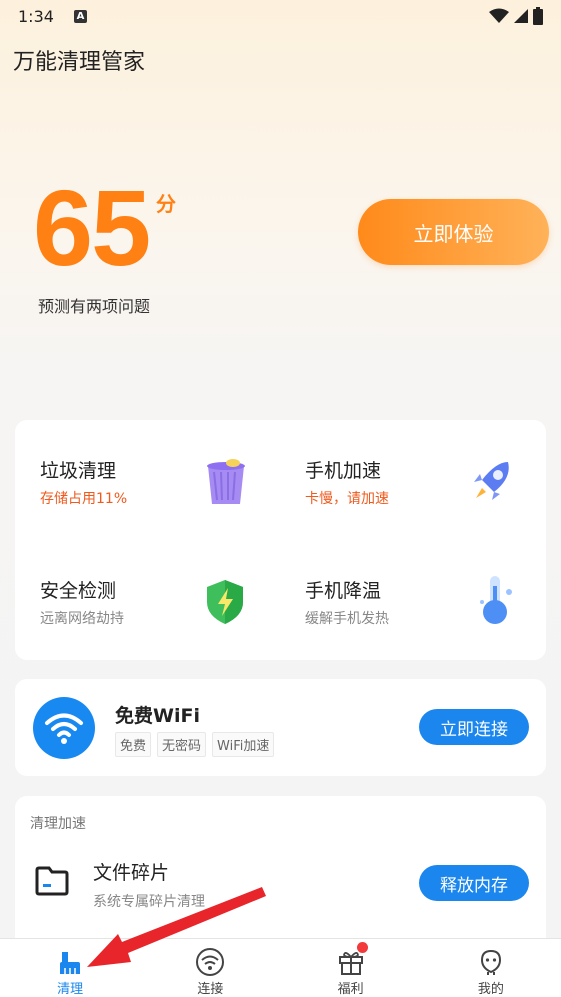  What do you see at coordinates (52, 881) in the screenshot?
I see `folder-icon` at bounding box center [52, 881].